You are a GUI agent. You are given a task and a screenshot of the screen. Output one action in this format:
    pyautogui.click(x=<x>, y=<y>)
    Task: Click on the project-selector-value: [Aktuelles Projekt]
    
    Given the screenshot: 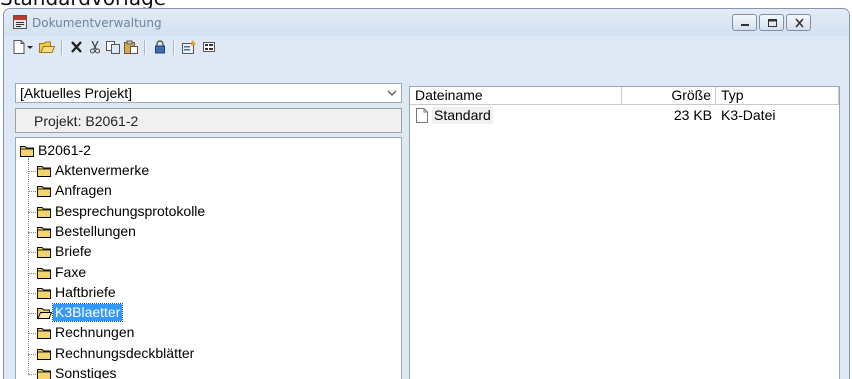 What is the action you would take?
    pyautogui.click(x=76, y=93)
    